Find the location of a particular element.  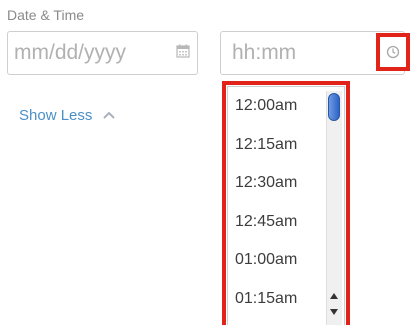

time-option: 12:15am is located at coordinates (278, 145).